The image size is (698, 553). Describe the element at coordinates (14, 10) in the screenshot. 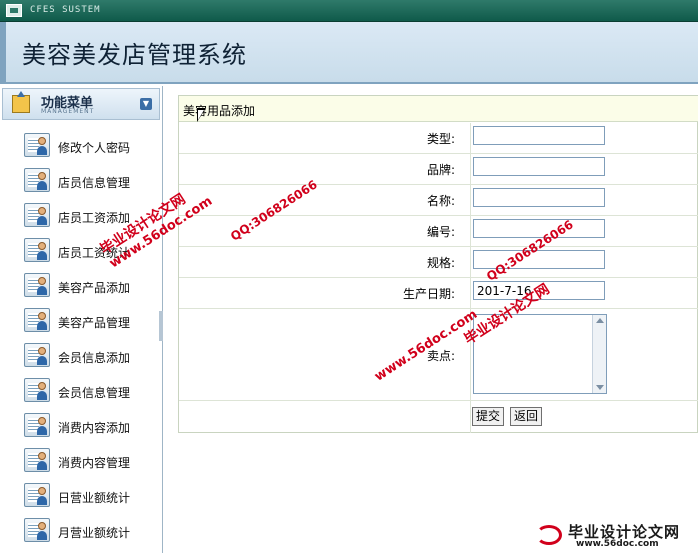

I see `monitor-icon` at that location.